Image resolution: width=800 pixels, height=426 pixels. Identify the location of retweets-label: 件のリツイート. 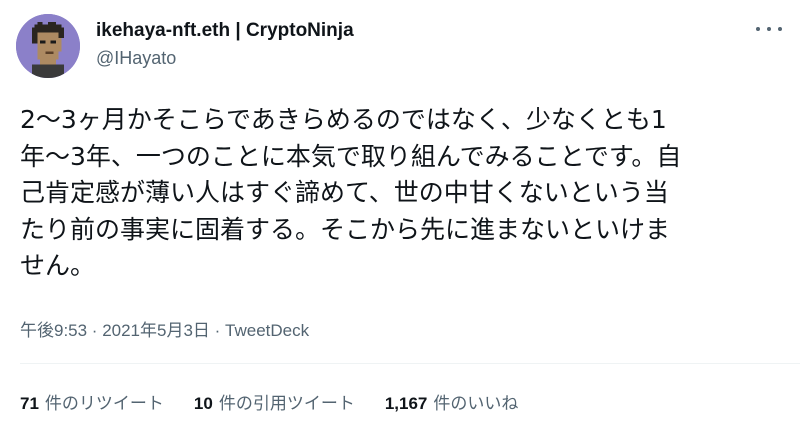
(104, 403).